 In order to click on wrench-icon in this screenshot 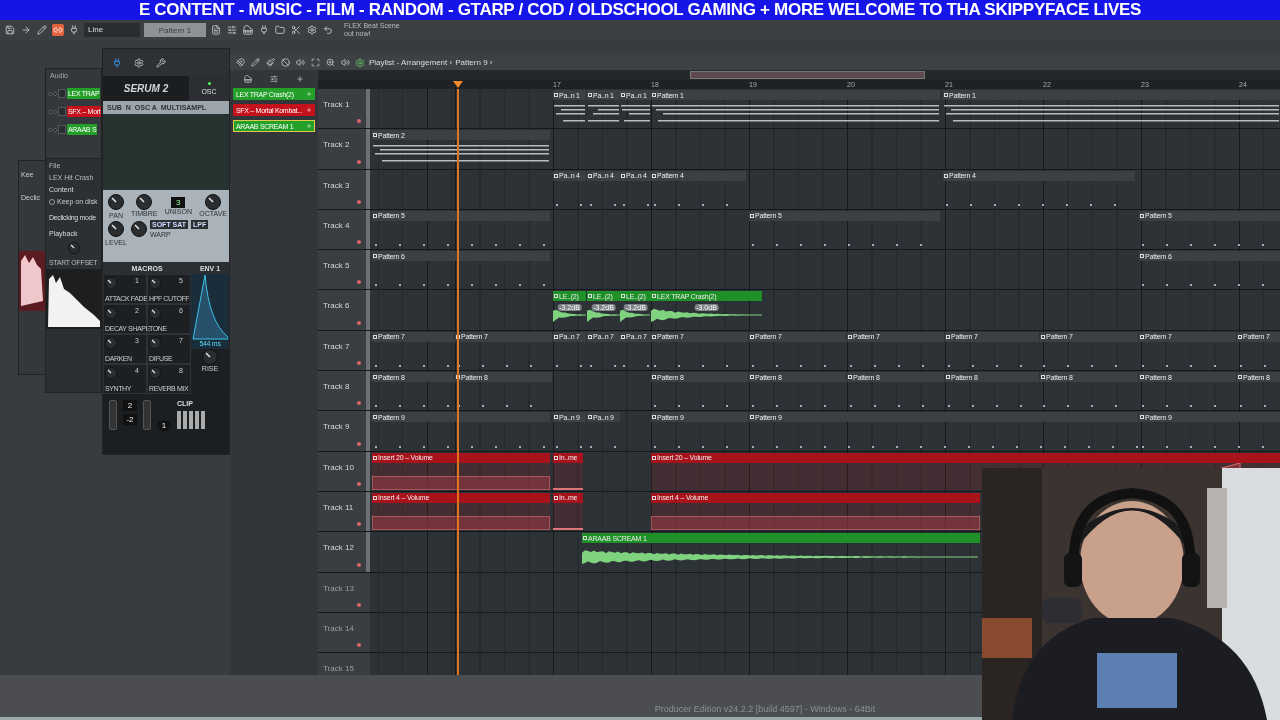, I will do `click(161, 62)`.